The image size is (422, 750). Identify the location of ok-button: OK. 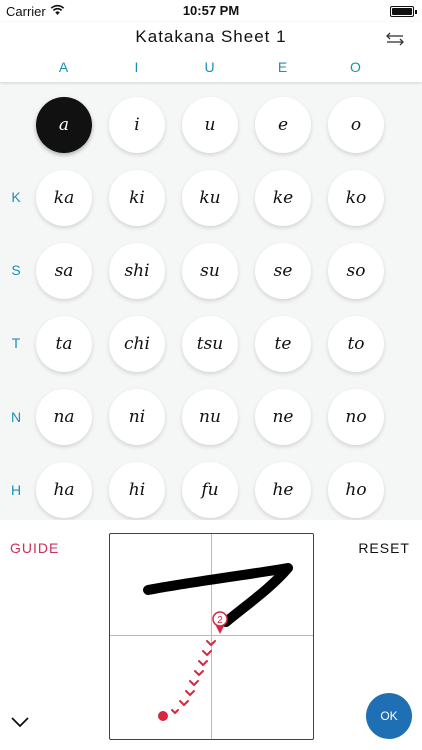
(389, 716).